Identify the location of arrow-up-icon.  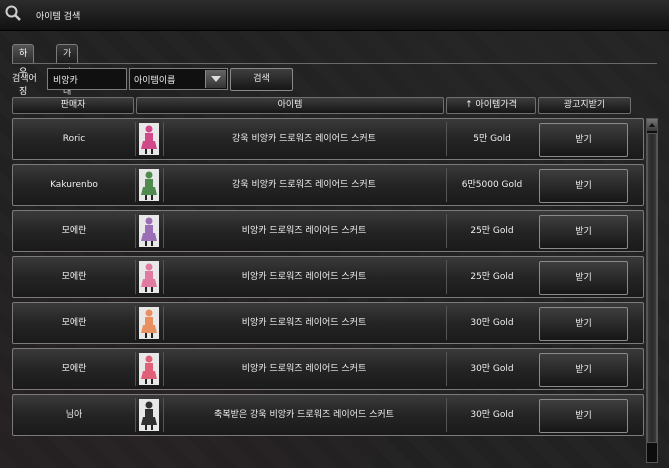
(652, 125).